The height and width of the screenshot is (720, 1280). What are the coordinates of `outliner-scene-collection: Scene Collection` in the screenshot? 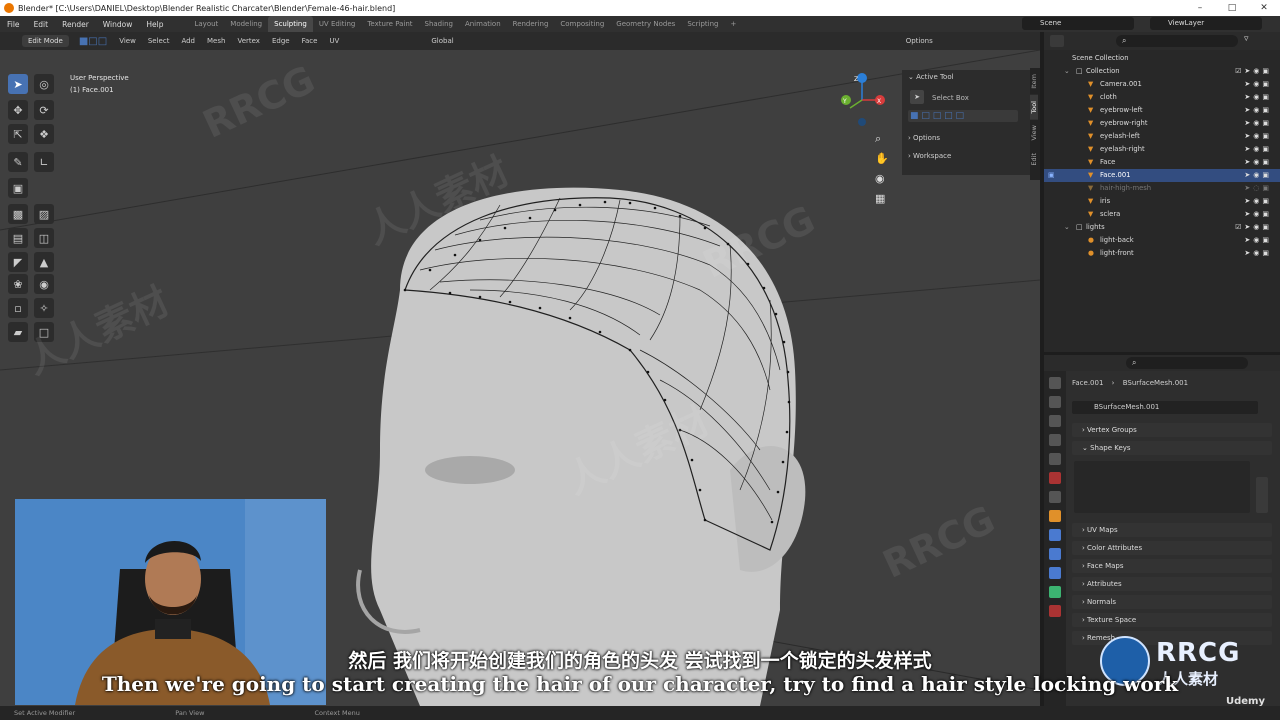 It's located at (1162, 58).